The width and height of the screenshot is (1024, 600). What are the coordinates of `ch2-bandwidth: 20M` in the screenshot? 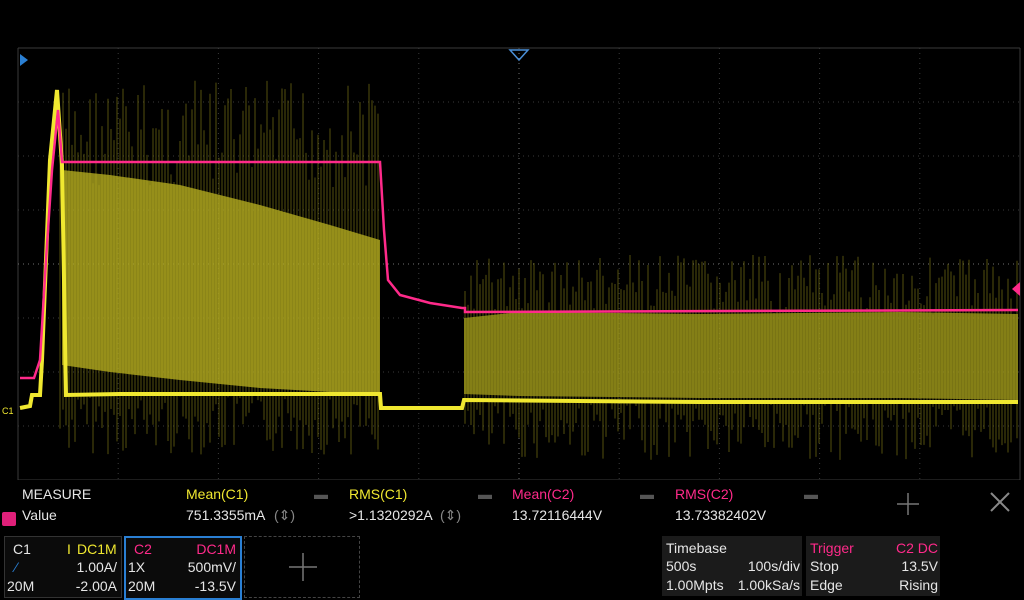 It's located at (142, 586).